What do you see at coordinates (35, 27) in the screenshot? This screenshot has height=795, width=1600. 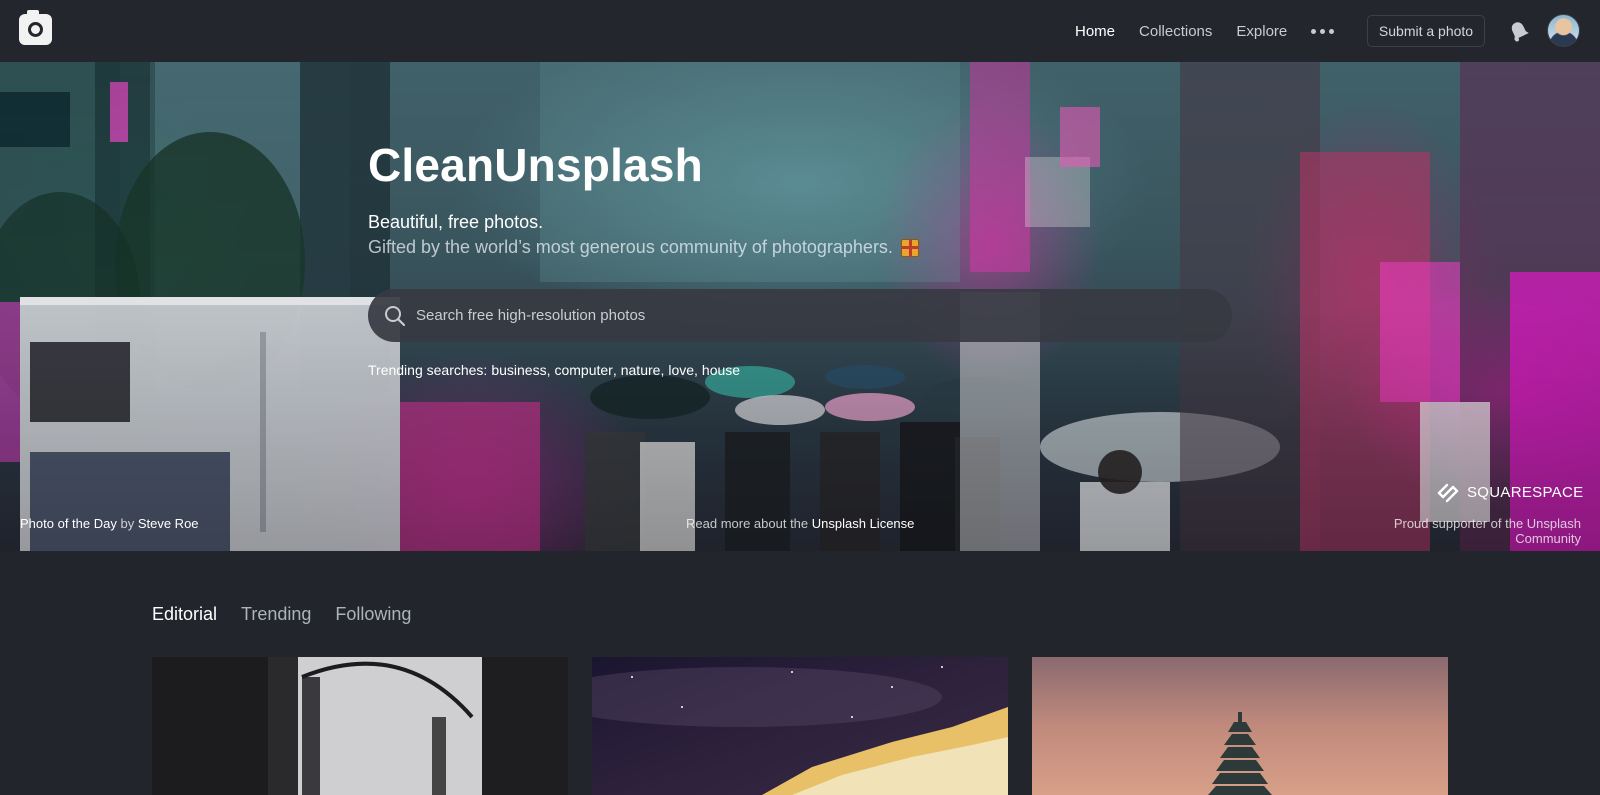 I see `camera-icon` at bounding box center [35, 27].